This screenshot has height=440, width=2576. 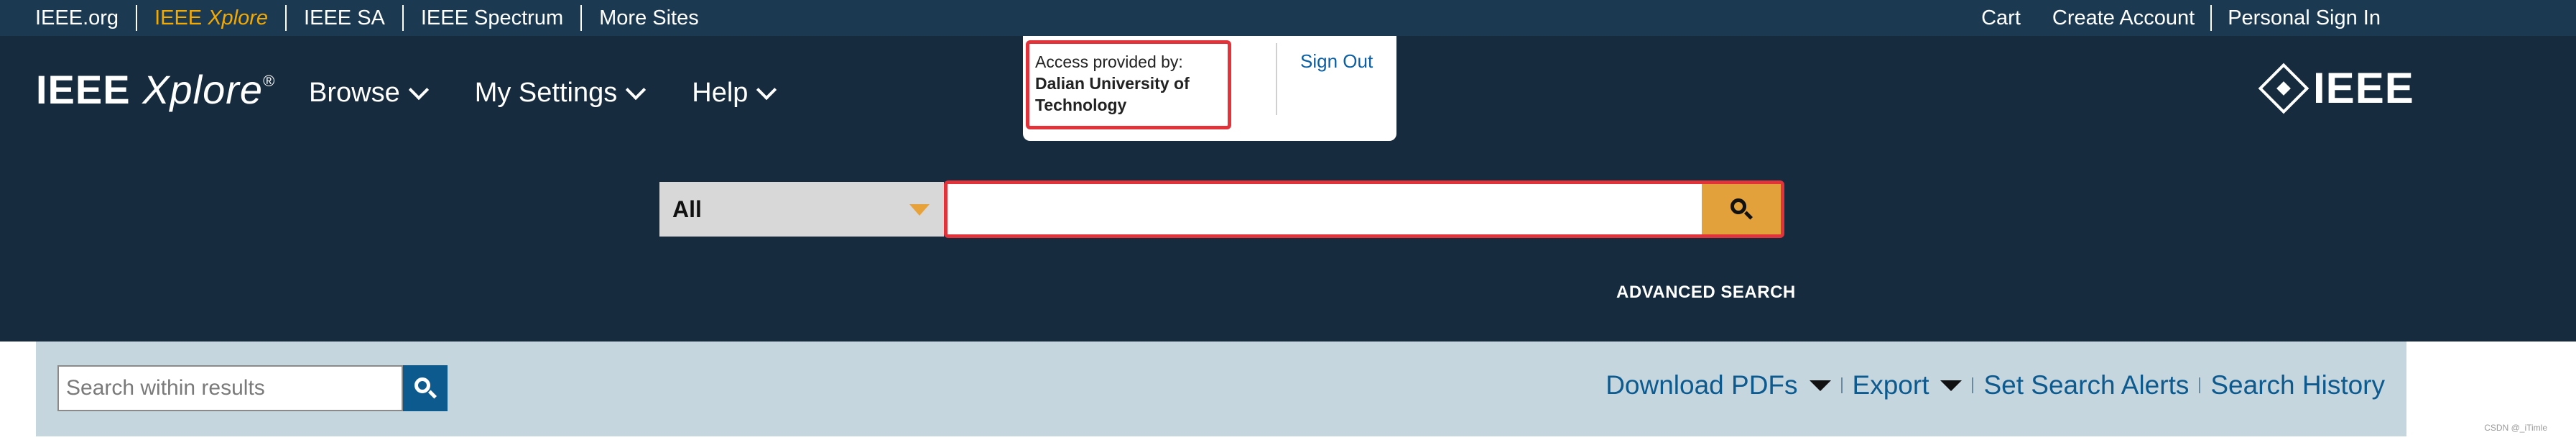 I want to click on link-ieee-xplore: IEEE Xplore, so click(x=210, y=18).